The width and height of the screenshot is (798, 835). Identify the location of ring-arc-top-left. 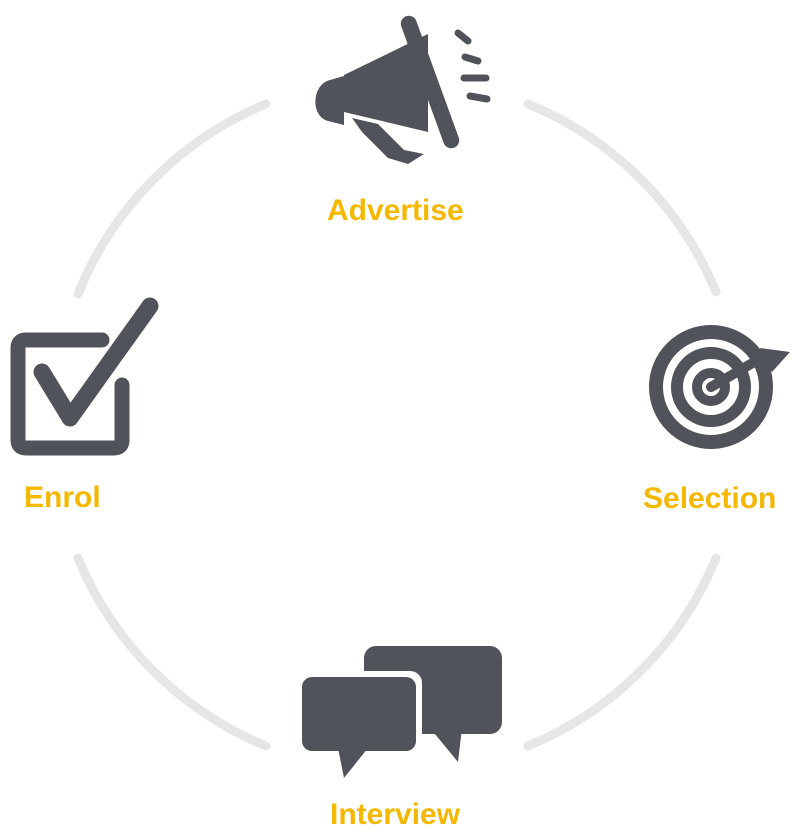
(172, 199).